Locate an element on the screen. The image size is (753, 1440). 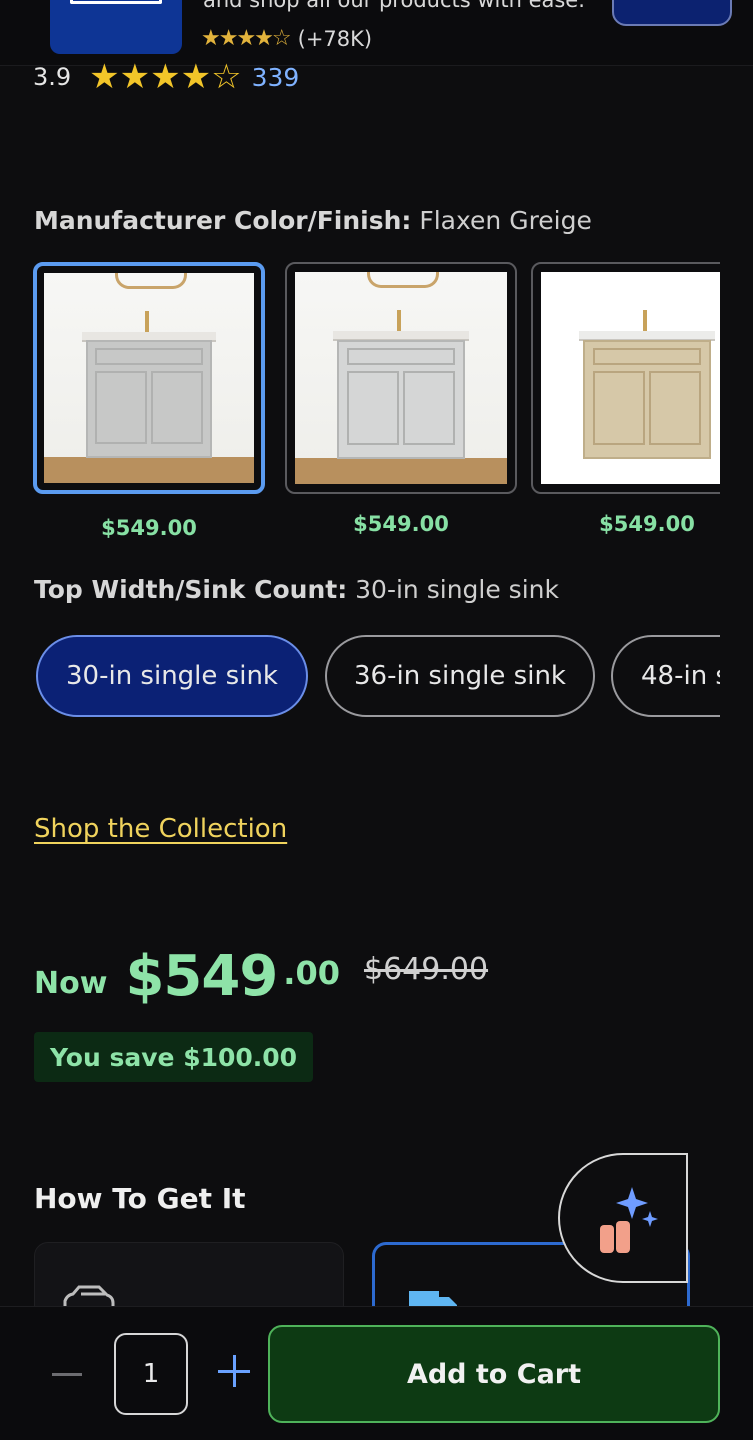
rating-value: 3.9 is located at coordinates (52, 77).